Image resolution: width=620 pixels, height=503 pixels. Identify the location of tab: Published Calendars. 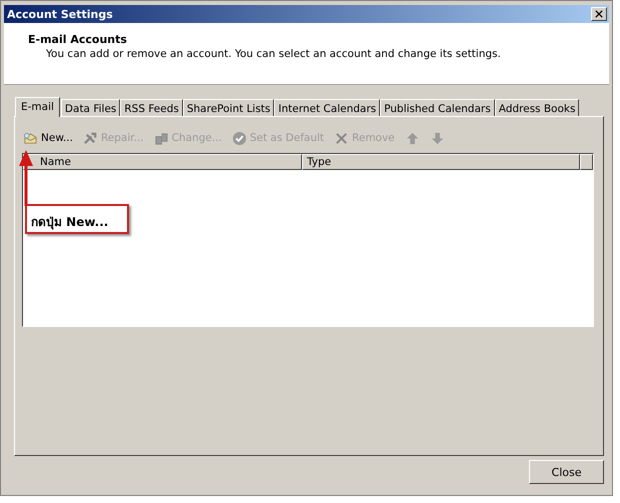
(437, 107).